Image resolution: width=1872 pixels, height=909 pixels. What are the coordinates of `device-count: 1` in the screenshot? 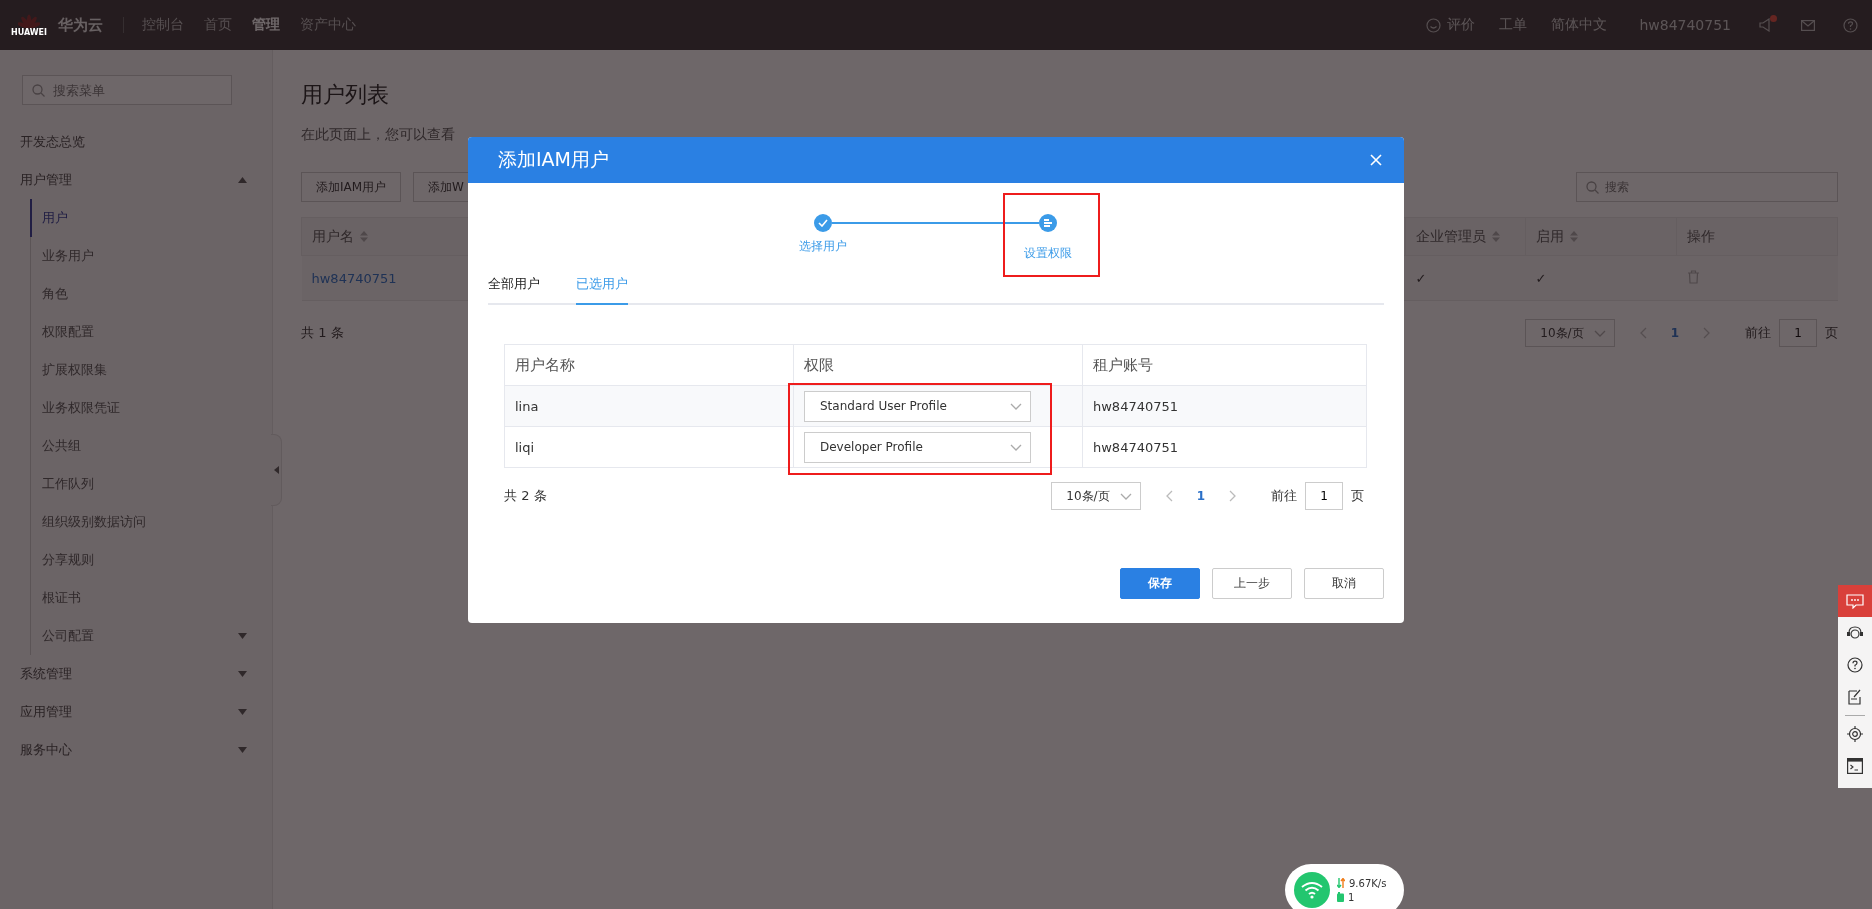 It's located at (1351, 897).